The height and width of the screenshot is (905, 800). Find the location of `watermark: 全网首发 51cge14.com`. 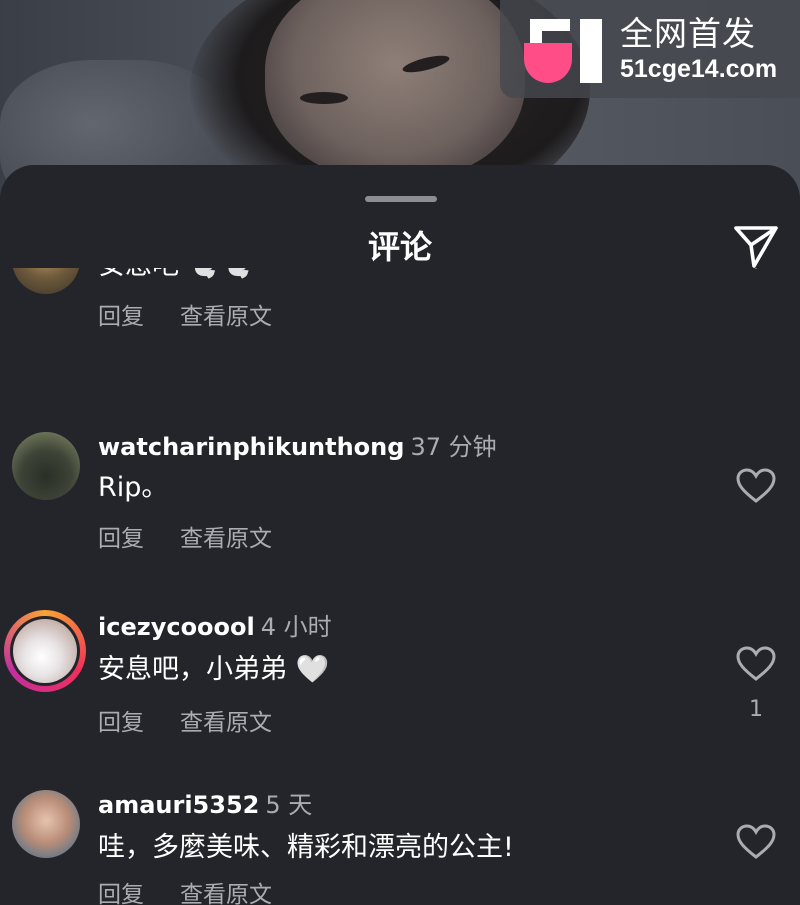

watermark: 全网首发 51cge14.com is located at coordinates (650, 49).